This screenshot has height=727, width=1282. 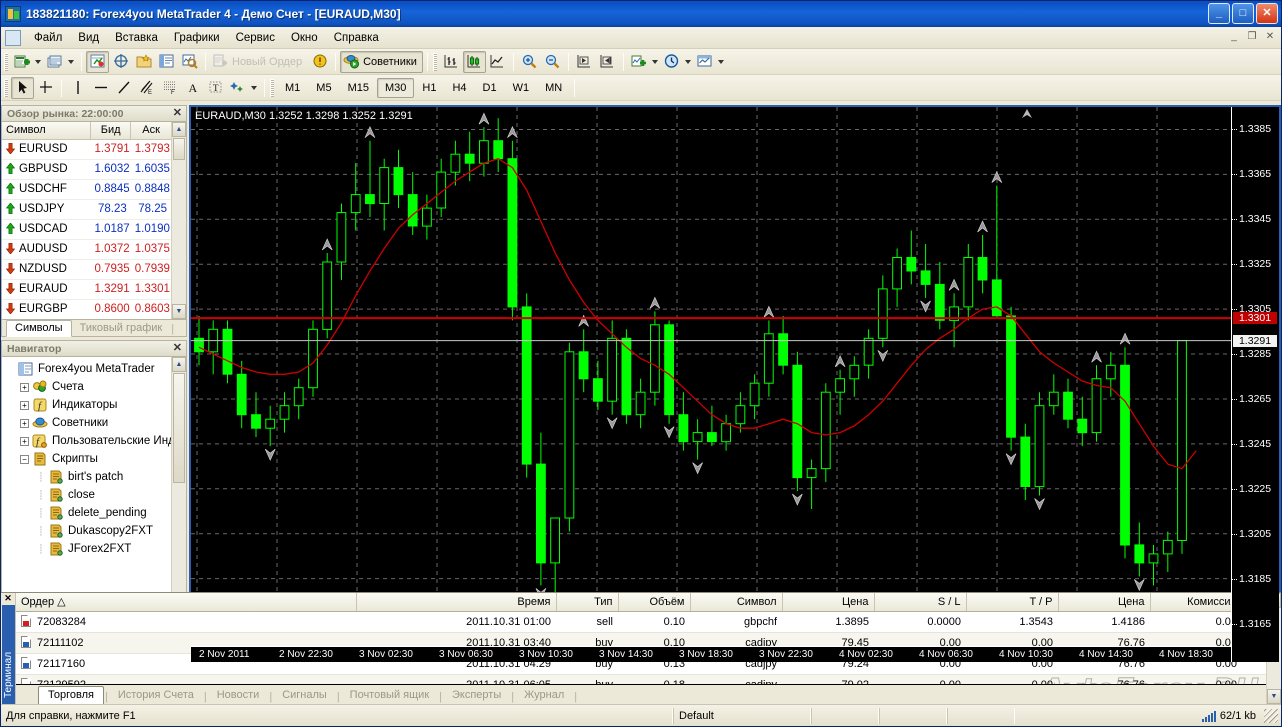 I want to click on candlestick-chart-button, so click(x=474, y=61).